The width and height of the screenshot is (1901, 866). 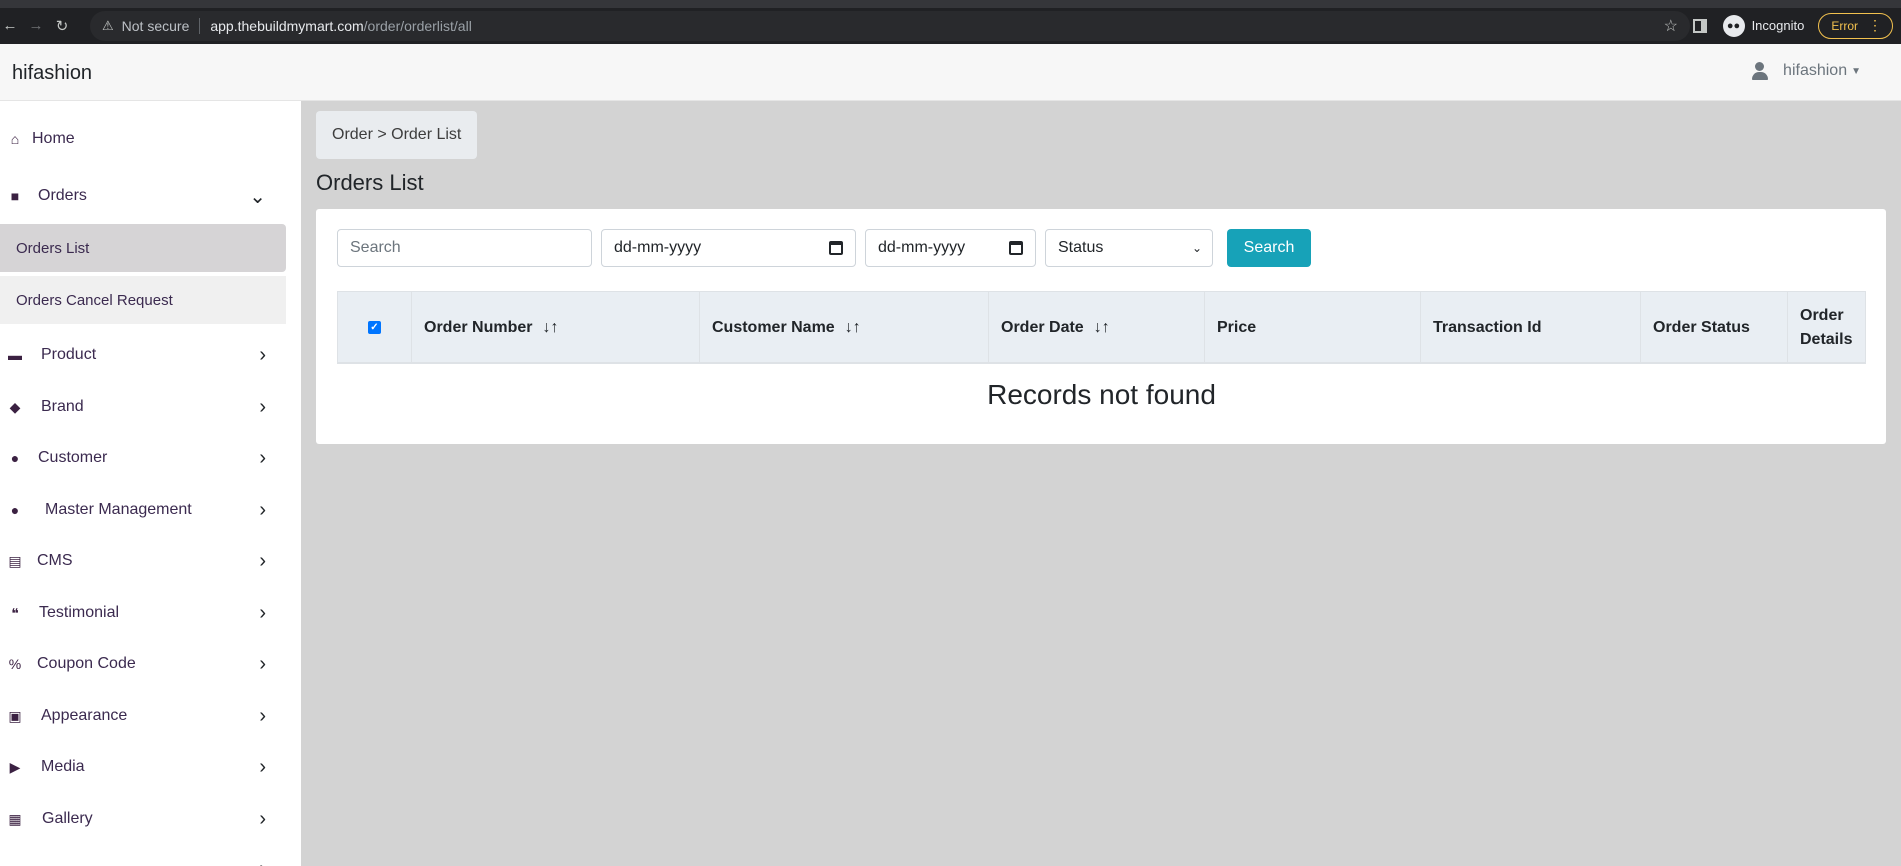 I want to click on sidebar-item-partial: ● ›, so click(x=143, y=856).